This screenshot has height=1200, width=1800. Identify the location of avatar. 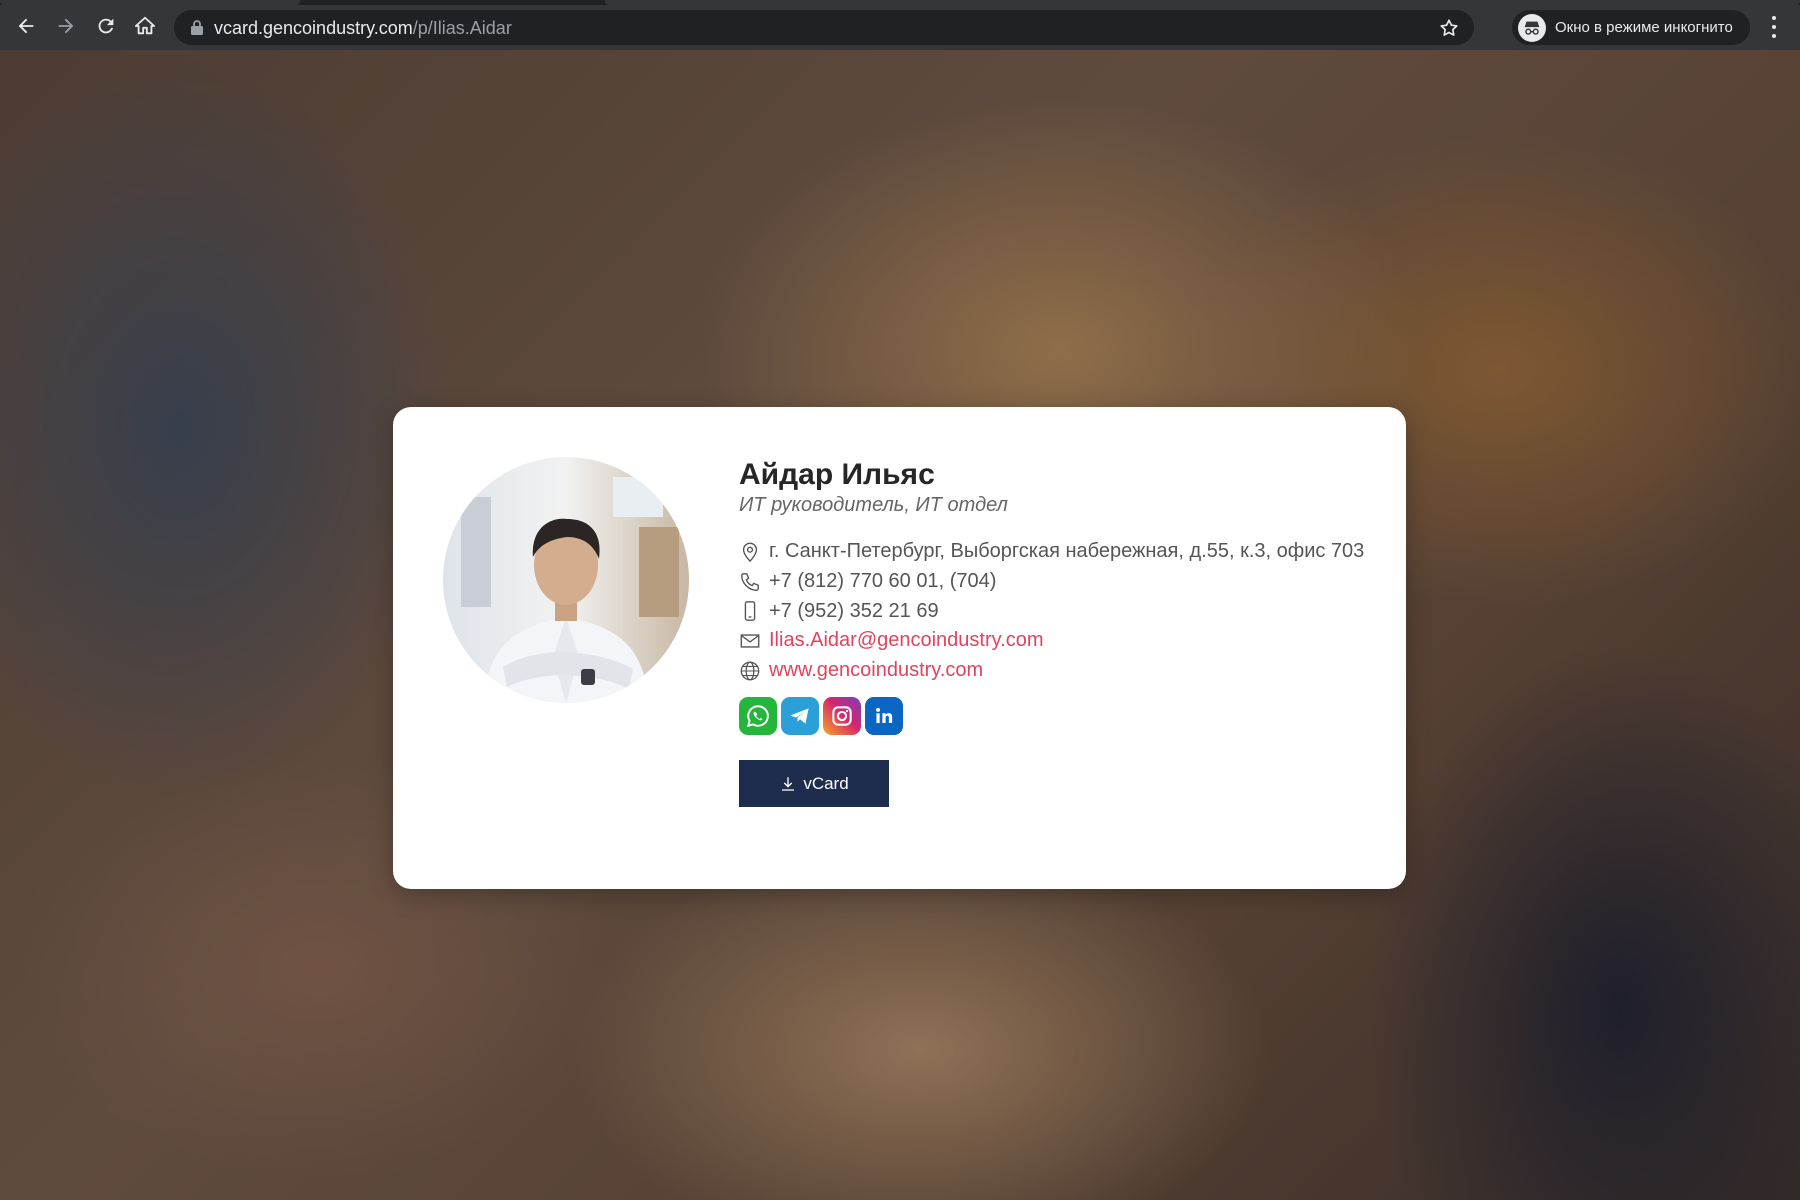
(566, 580).